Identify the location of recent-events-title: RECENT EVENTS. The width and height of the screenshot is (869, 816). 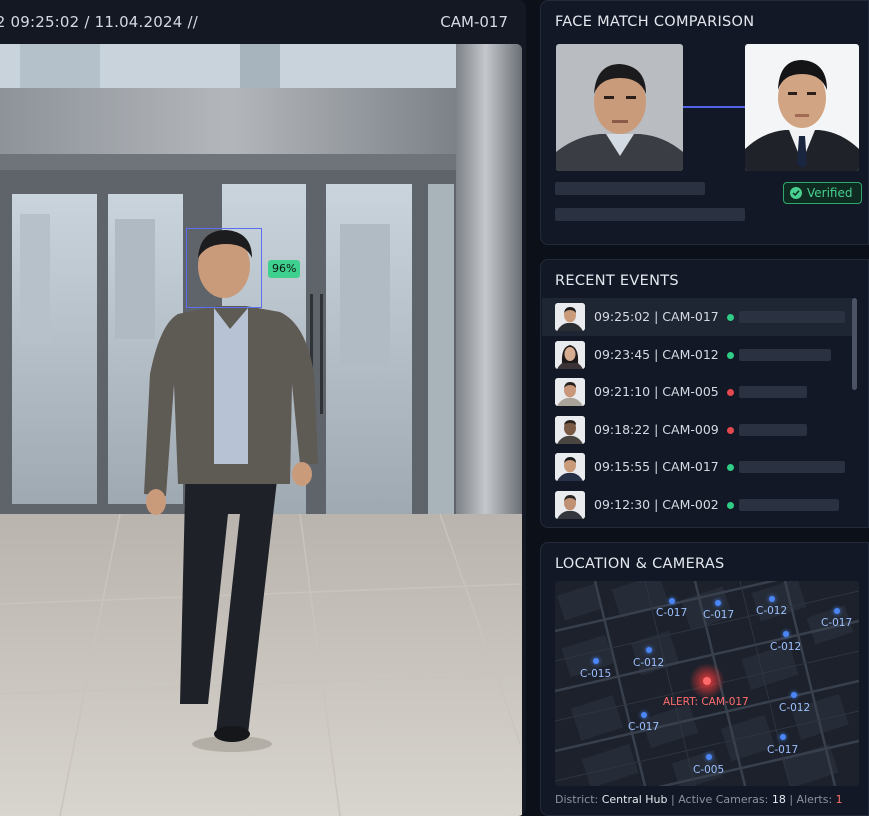
(617, 281).